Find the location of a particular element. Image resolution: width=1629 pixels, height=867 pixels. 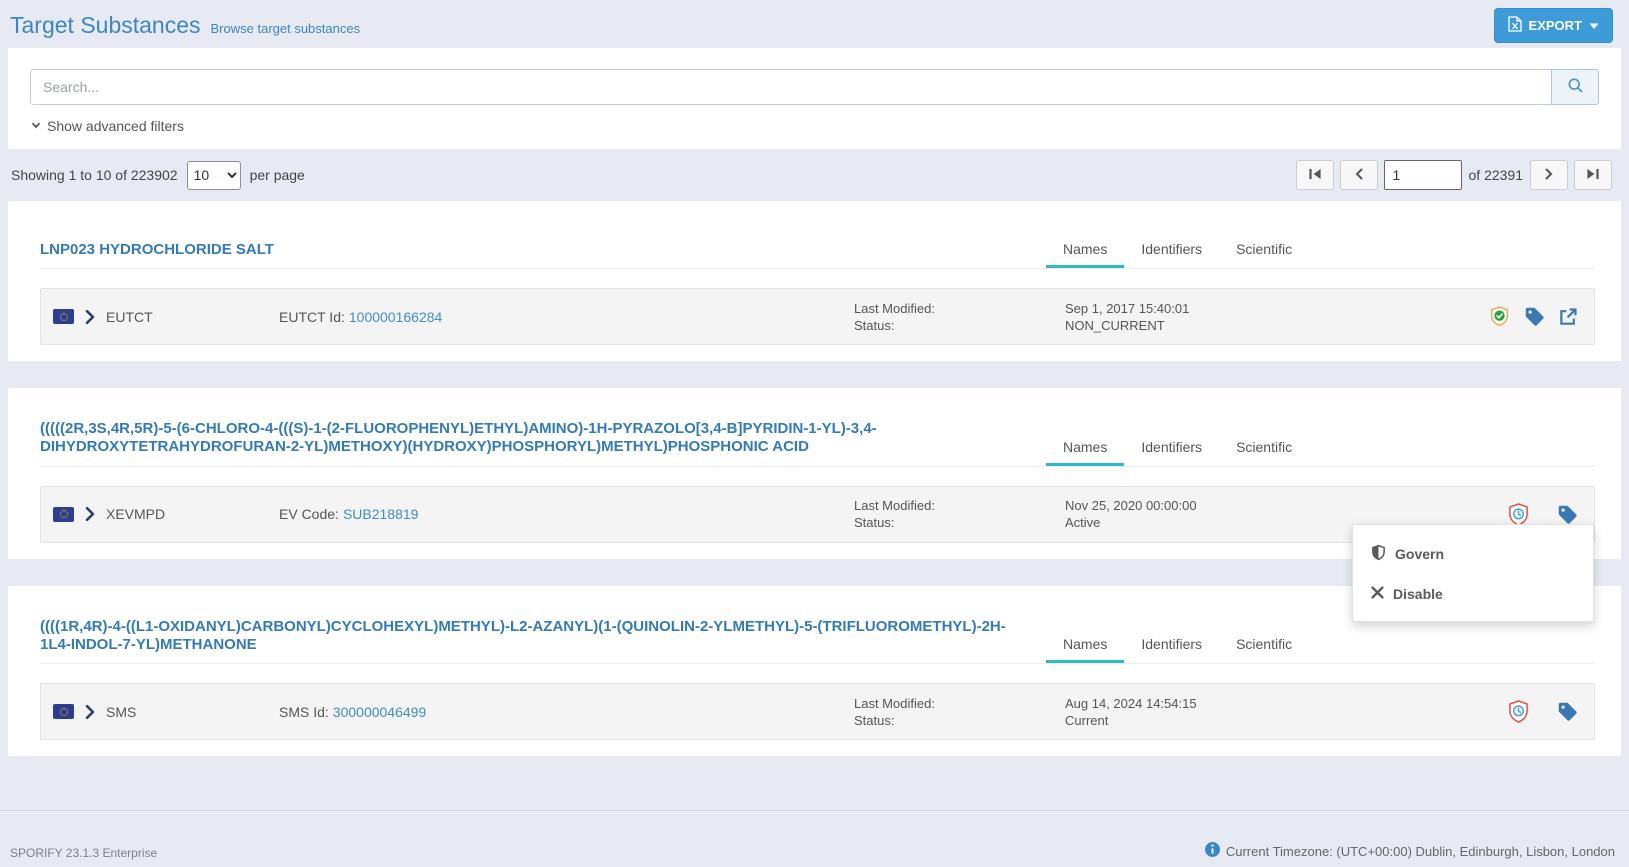

id-label: EUTCT Id: is located at coordinates (312, 316).